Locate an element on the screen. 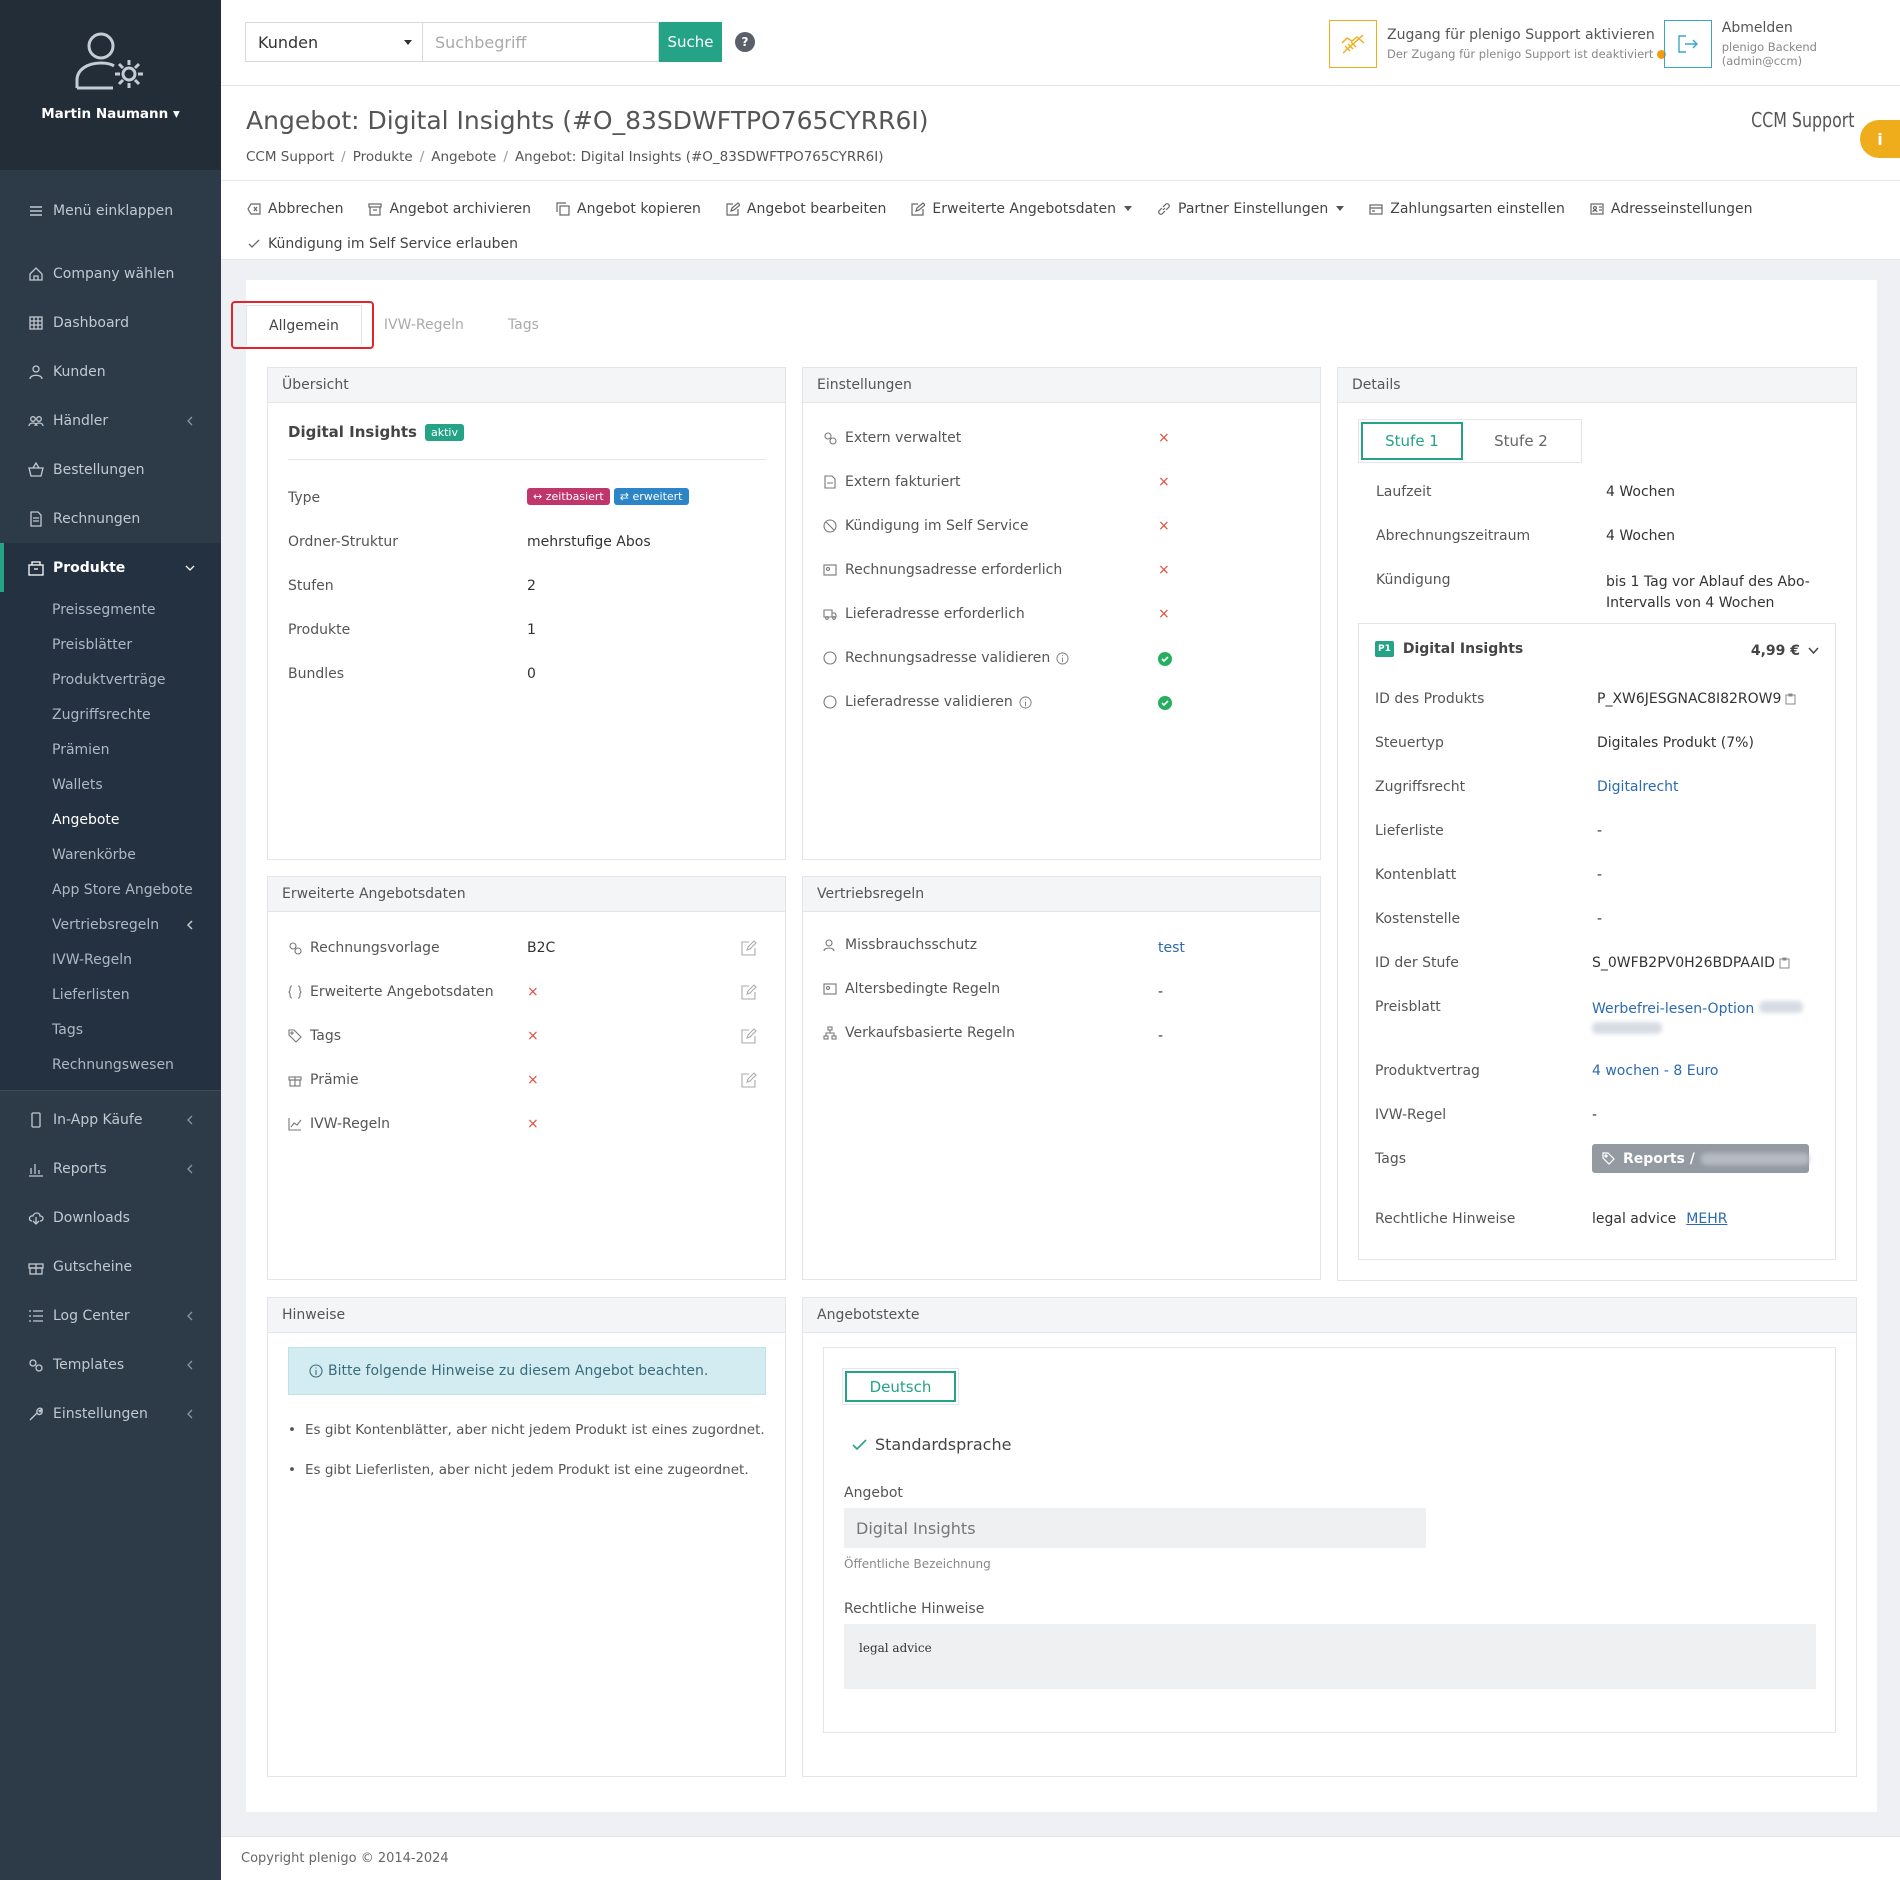  tab-tags: Tags is located at coordinates (523, 325).